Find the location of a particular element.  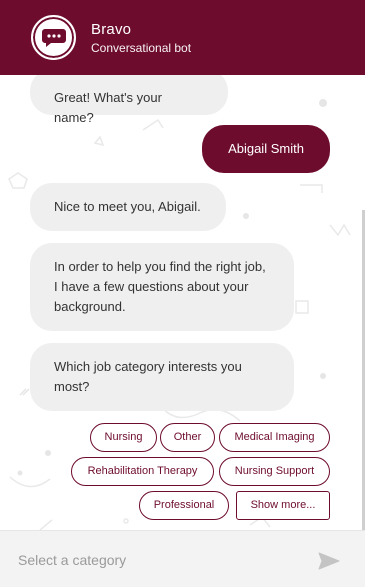

send-icon is located at coordinates (329, 561).